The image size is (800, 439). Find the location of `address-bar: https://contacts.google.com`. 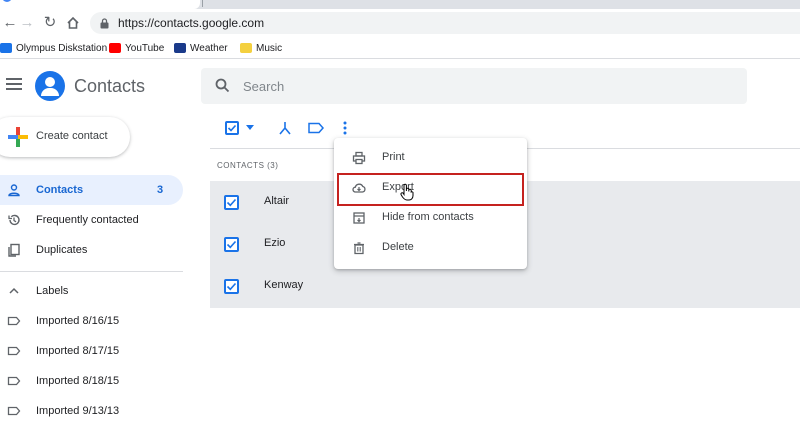

address-bar: https://contacts.google.com is located at coordinates (445, 23).